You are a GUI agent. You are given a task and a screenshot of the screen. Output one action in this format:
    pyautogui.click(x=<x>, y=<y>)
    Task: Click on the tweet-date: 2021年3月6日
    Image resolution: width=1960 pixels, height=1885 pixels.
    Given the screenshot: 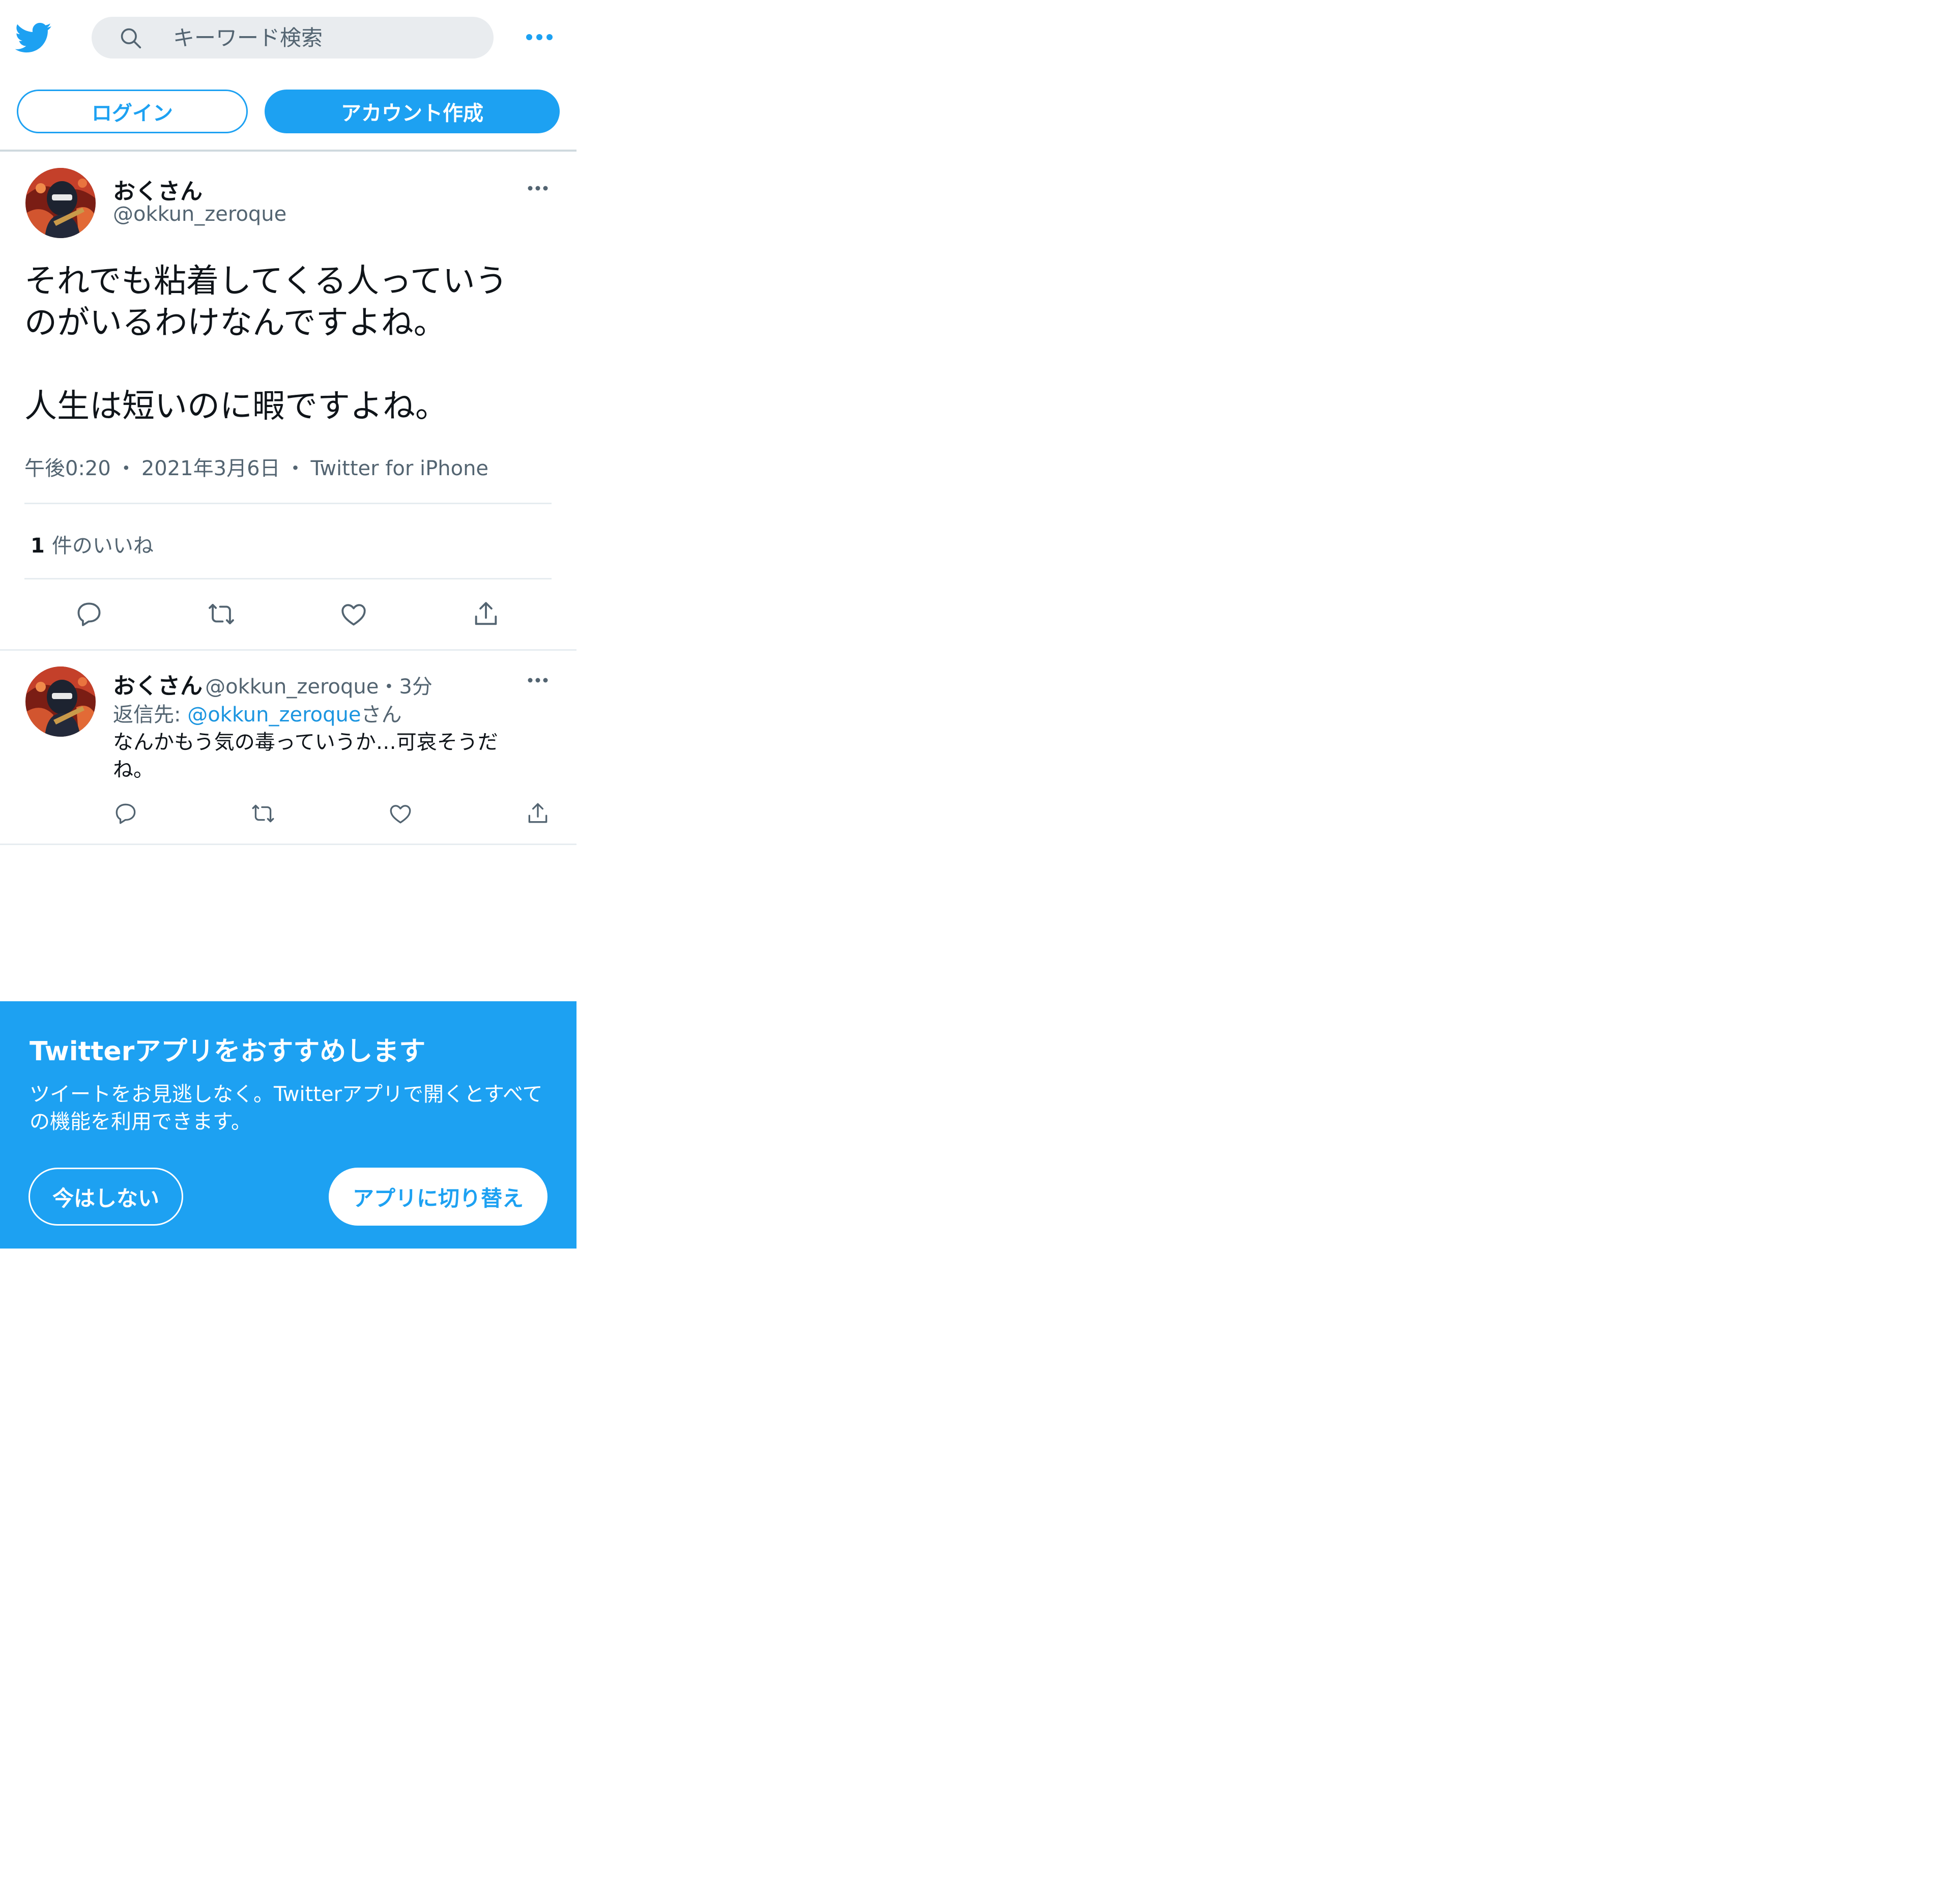 What is the action you would take?
    pyautogui.click(x=210, y=468)
    